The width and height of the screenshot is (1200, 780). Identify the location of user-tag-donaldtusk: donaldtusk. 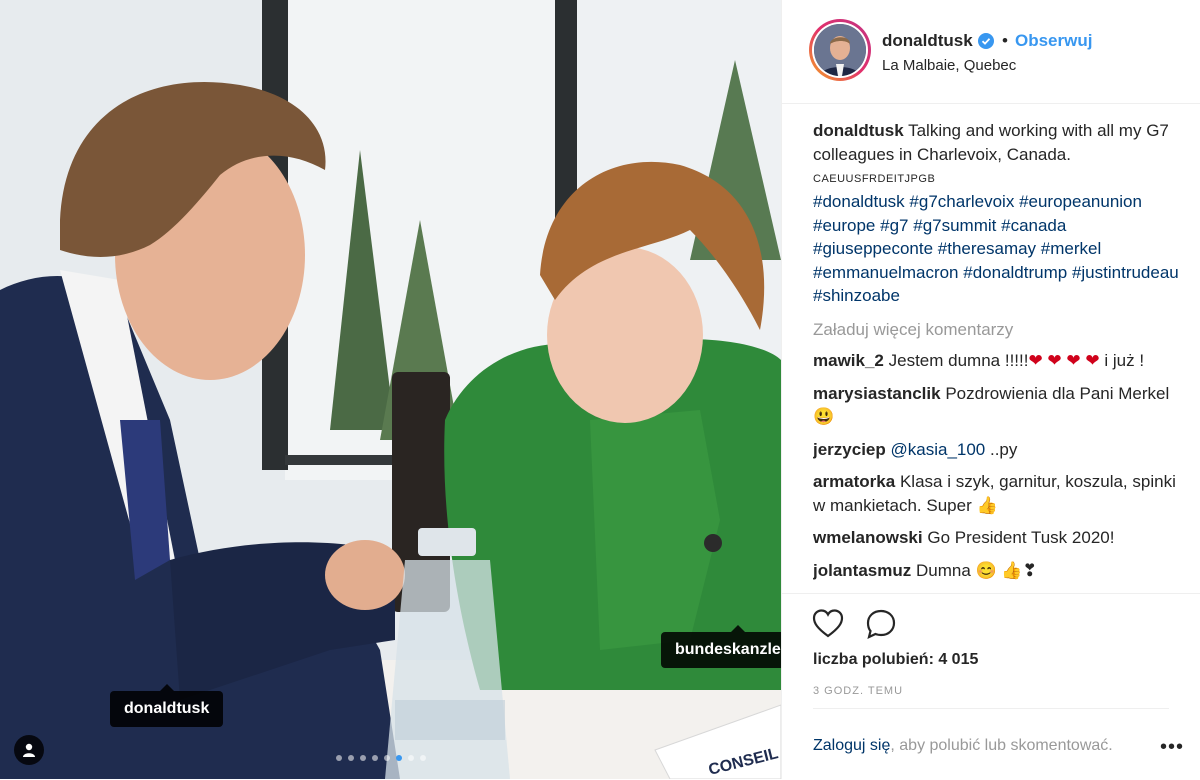
(167, 705).